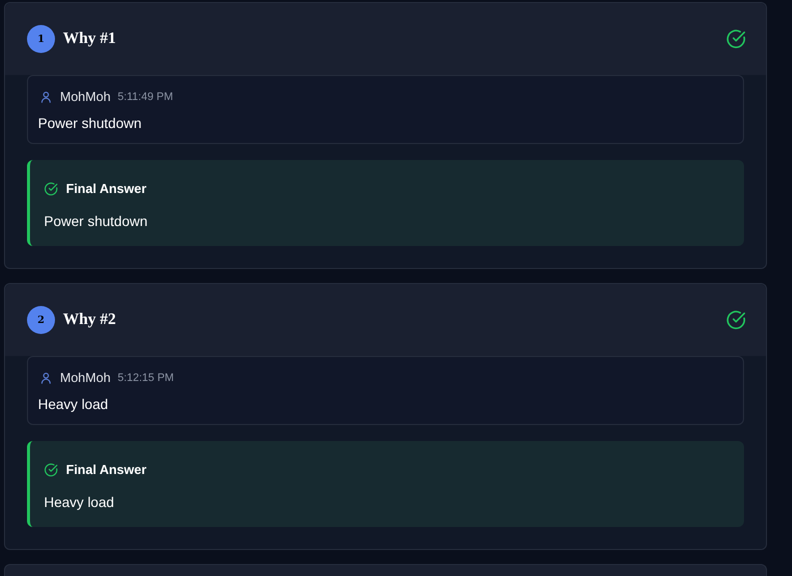  What do you see at coordinates (89, 39) in the screenshot?
I see `why-title: Why #1` at bounding box center [89, 39].